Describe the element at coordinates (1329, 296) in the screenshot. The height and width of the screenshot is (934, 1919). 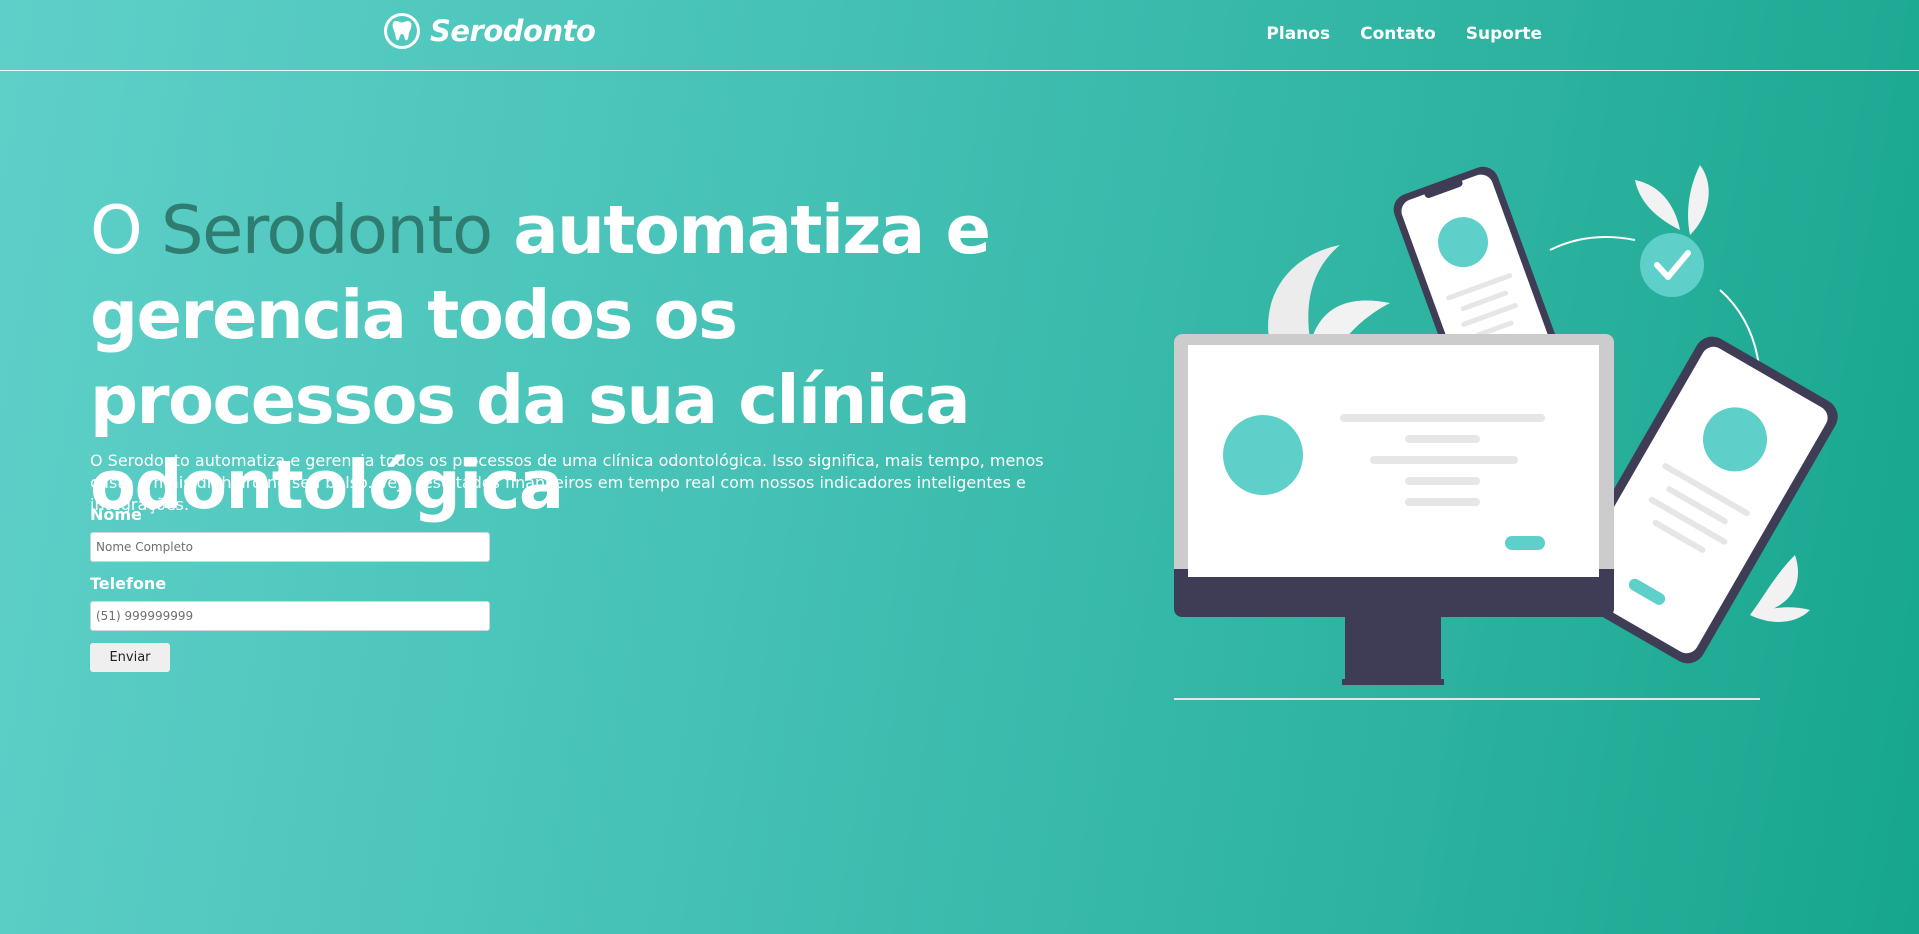
I see `leaf-left-icon` at that location.